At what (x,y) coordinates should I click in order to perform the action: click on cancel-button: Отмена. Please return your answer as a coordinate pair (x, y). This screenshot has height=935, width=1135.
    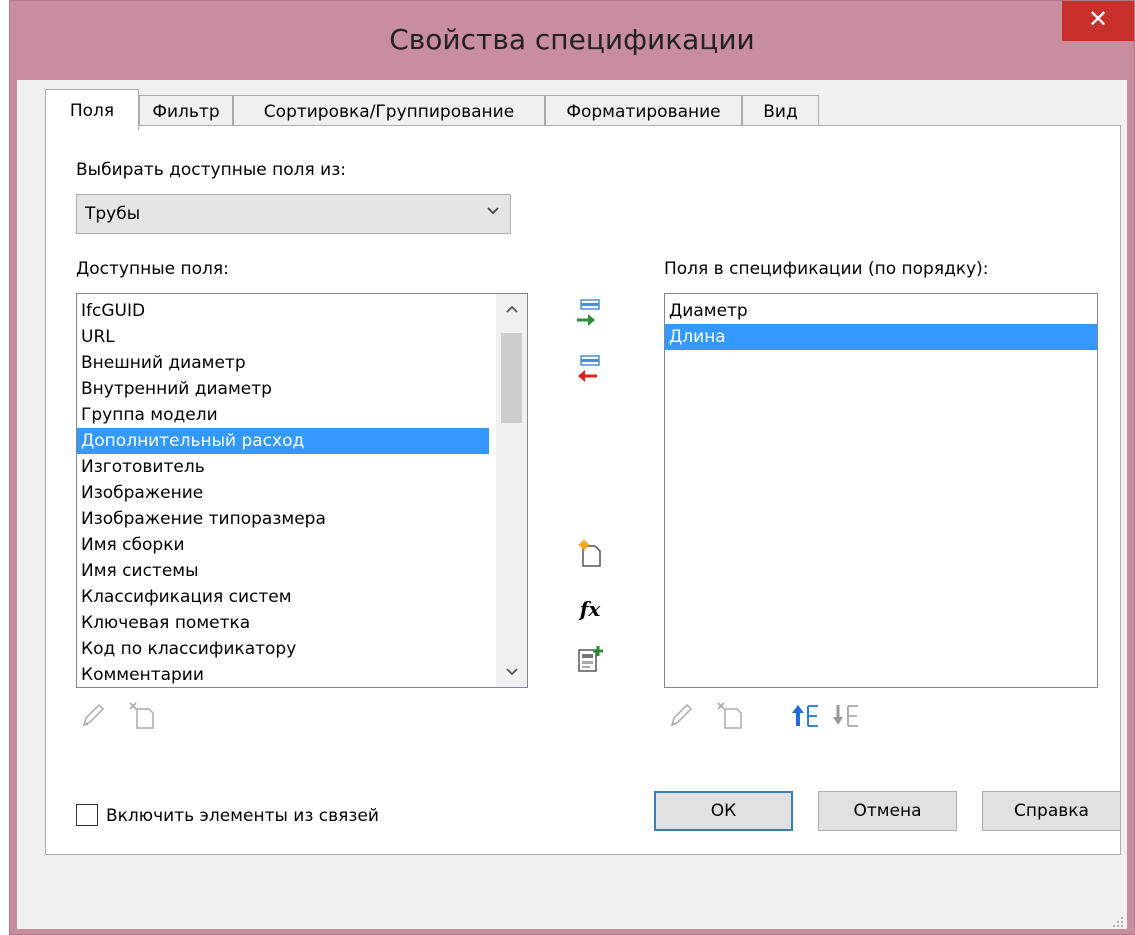
    Looking at the image, I should click on (887, 811).